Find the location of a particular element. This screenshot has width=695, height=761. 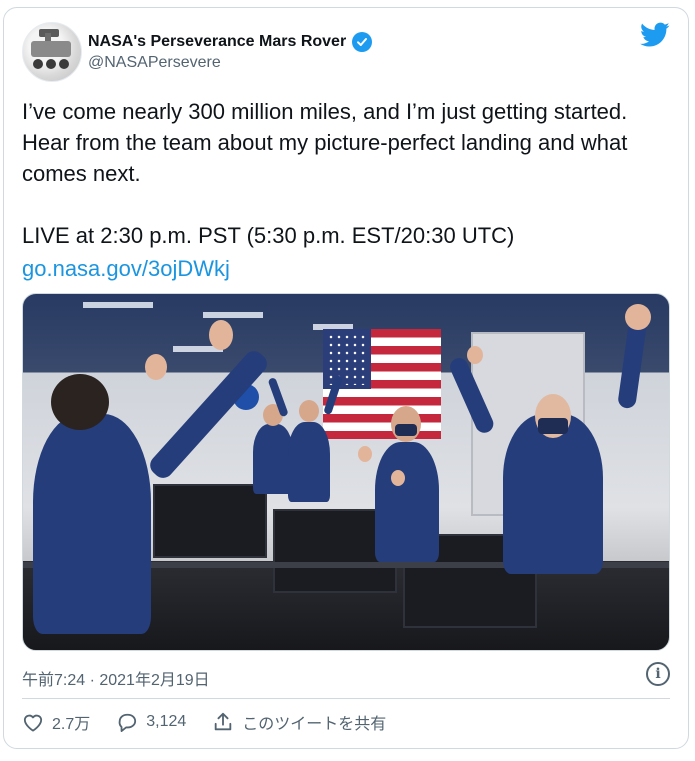

author-handle: @NASAPersevere is located at coordinates (154, 63).